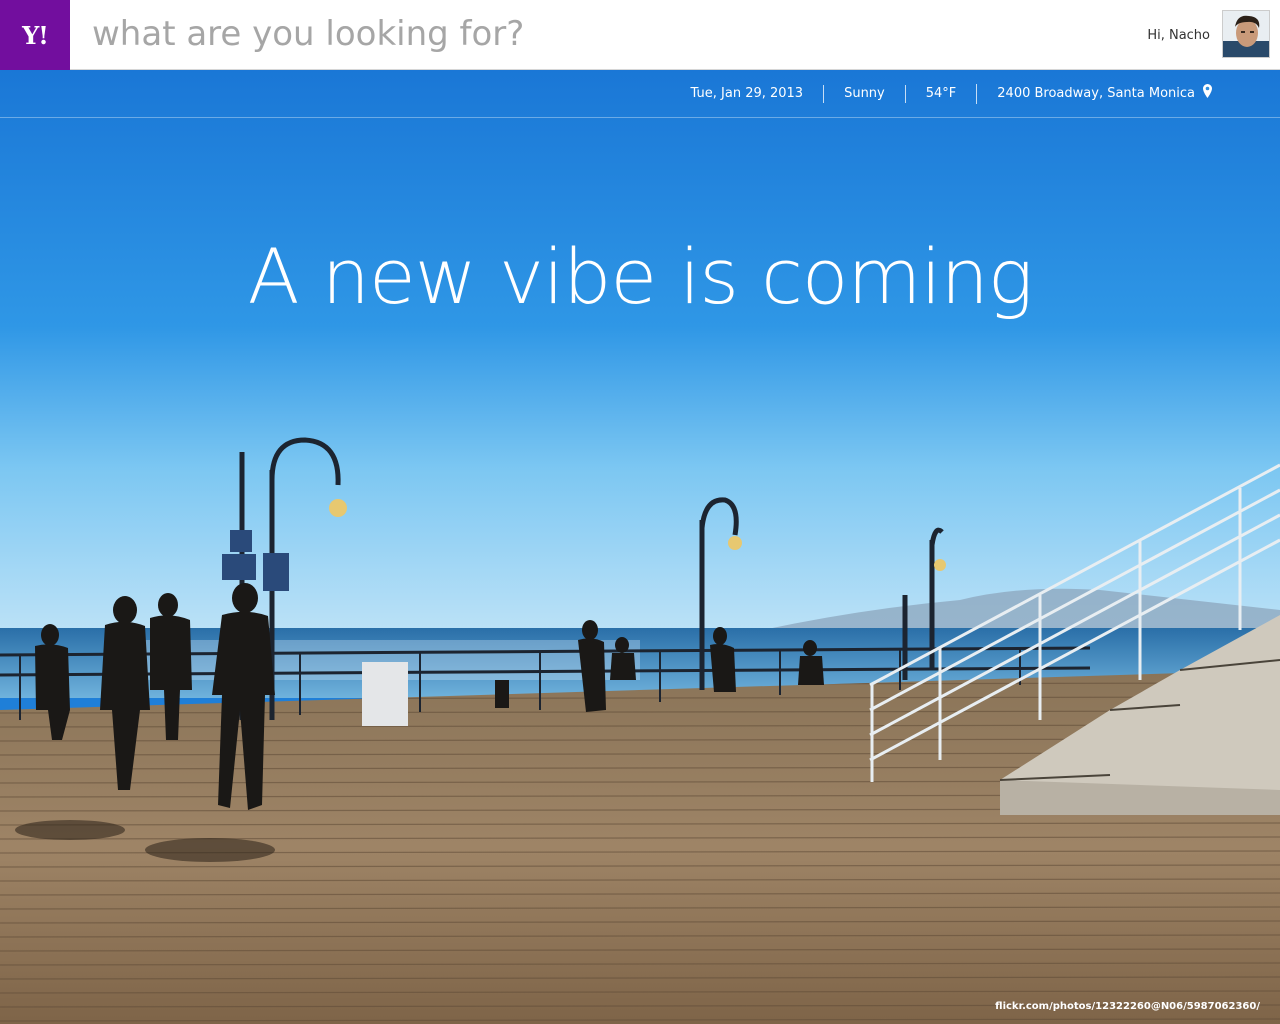 The height and width of the screenshot is (1024, 1280). I want to click on search-input, so click(542, 34).